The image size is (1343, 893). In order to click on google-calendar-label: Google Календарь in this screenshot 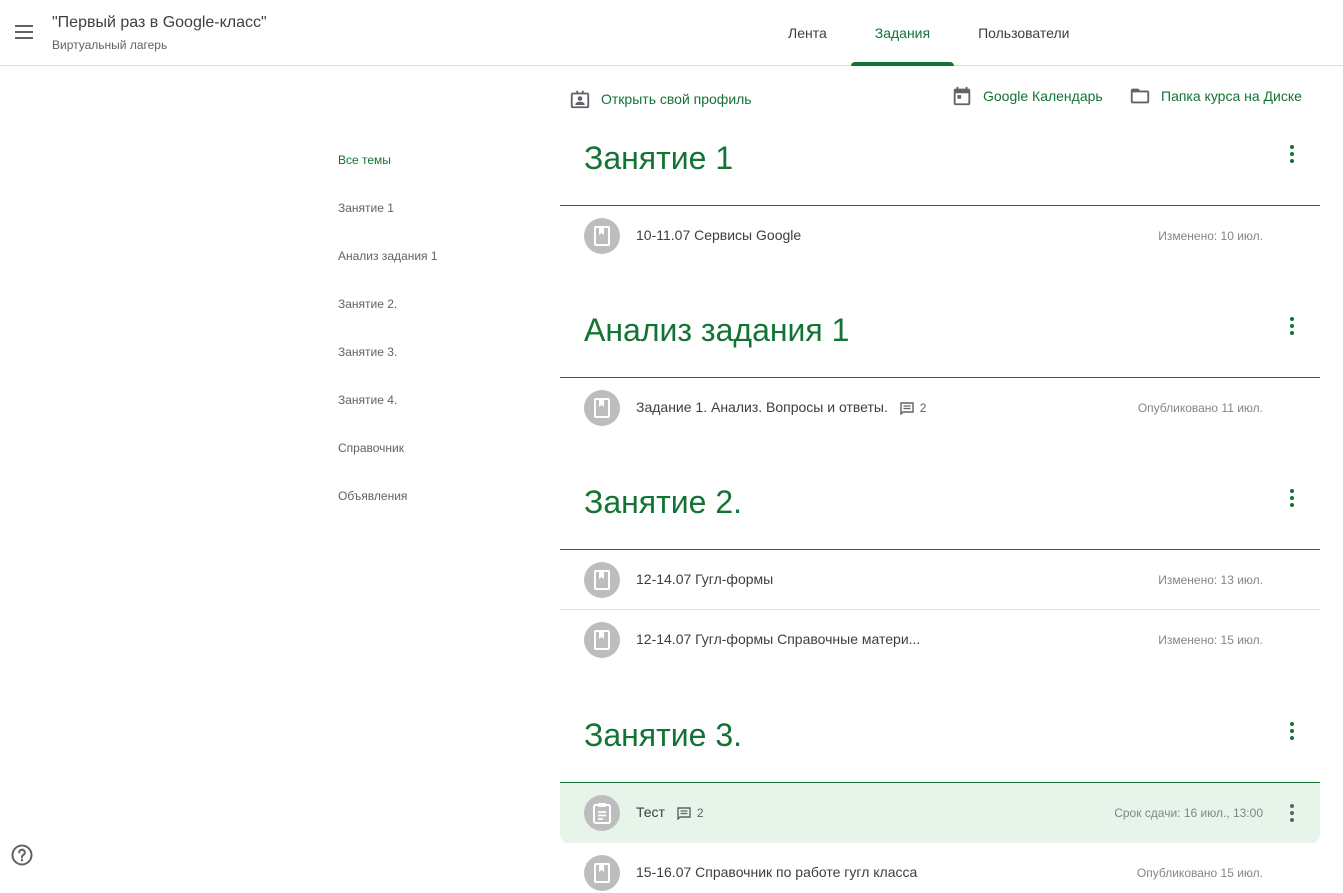, I will do `click(1043, 96)`.